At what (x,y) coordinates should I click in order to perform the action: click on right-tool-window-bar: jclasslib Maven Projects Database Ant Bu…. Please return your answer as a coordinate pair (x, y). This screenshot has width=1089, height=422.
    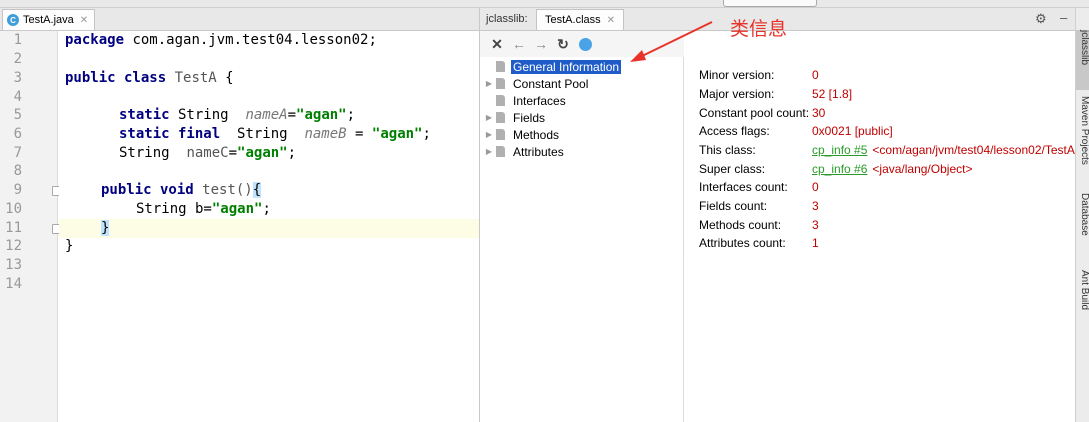
    Looking at the image, I should click on (1082, 215).